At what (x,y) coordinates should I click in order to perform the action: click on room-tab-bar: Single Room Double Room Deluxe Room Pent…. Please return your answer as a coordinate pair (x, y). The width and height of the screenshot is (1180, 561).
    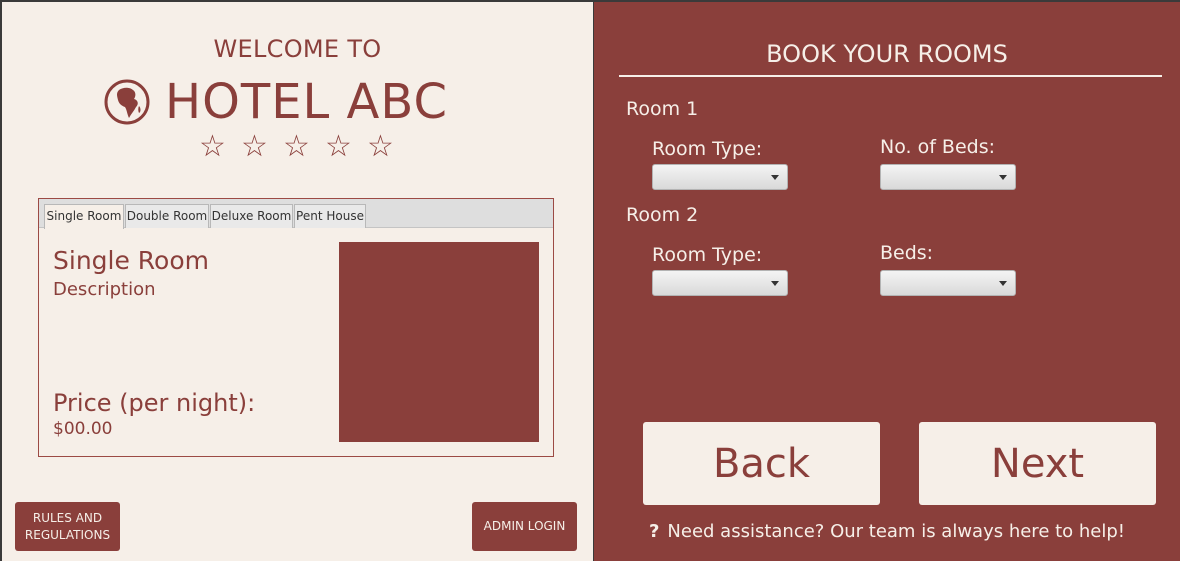
    Looking at the image, I should click on (296, 214).